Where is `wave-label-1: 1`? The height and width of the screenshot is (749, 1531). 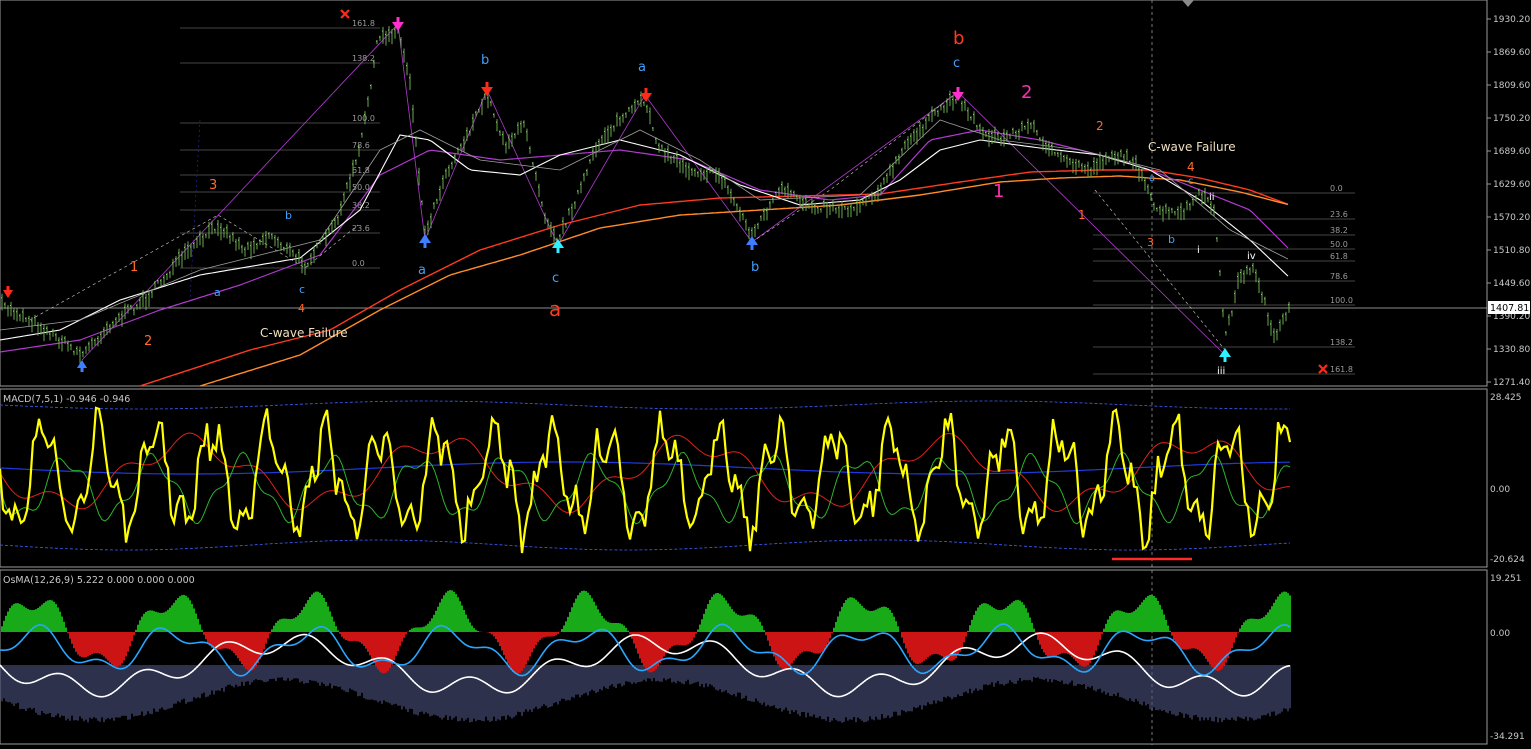 wave-label-1: 1 is located at coordinates (134, 267).